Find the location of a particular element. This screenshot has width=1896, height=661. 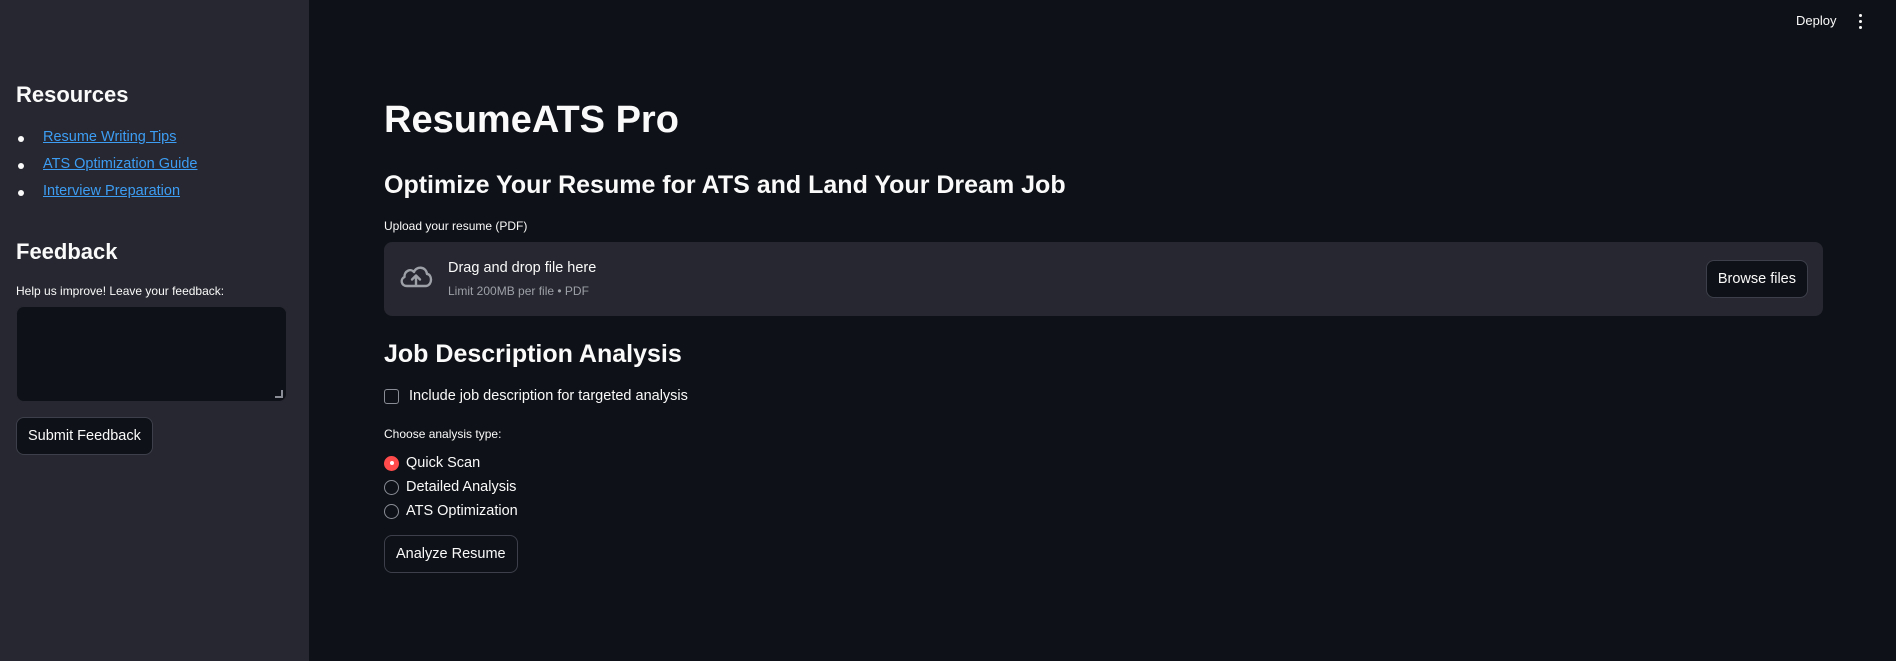

radio-label: Quick Scan is located at coordinates (443, 463).